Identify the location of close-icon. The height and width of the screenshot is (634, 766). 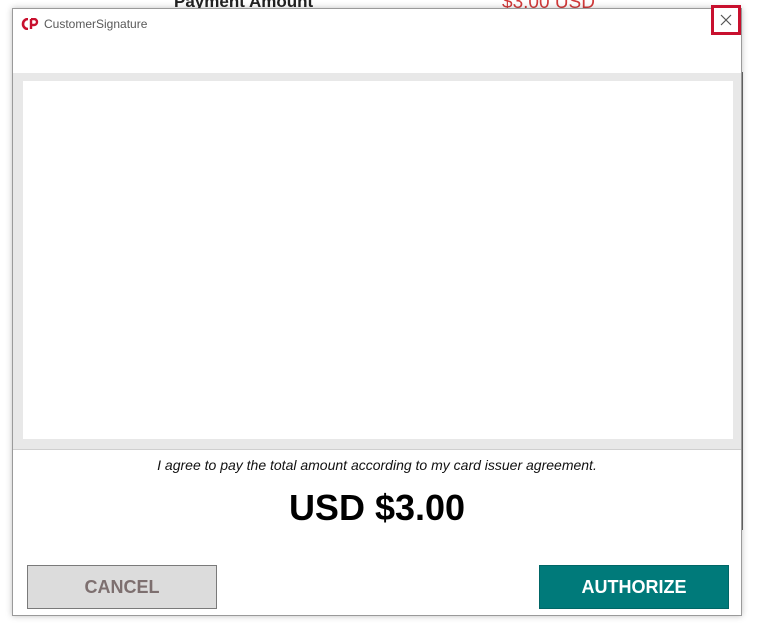
(726, 20).